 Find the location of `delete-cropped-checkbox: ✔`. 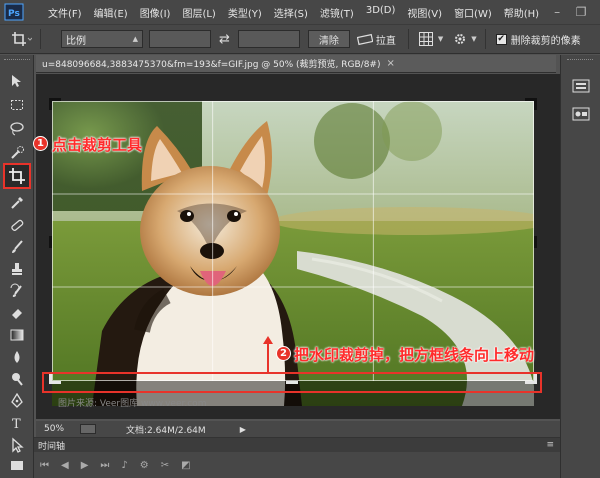

delete-cropped-checkbox: ✔ is located at coordinates (501, 39).